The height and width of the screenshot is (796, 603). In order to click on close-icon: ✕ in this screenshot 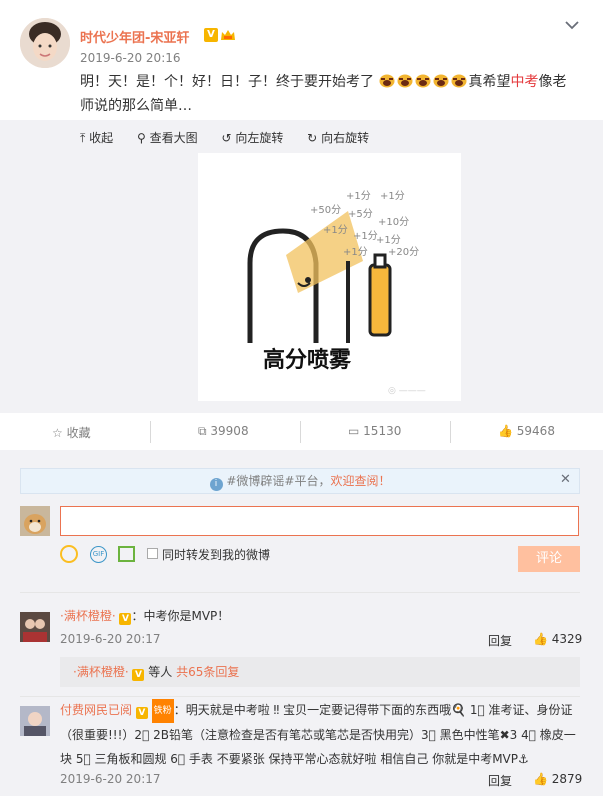, I will do `click(565, 479)`.